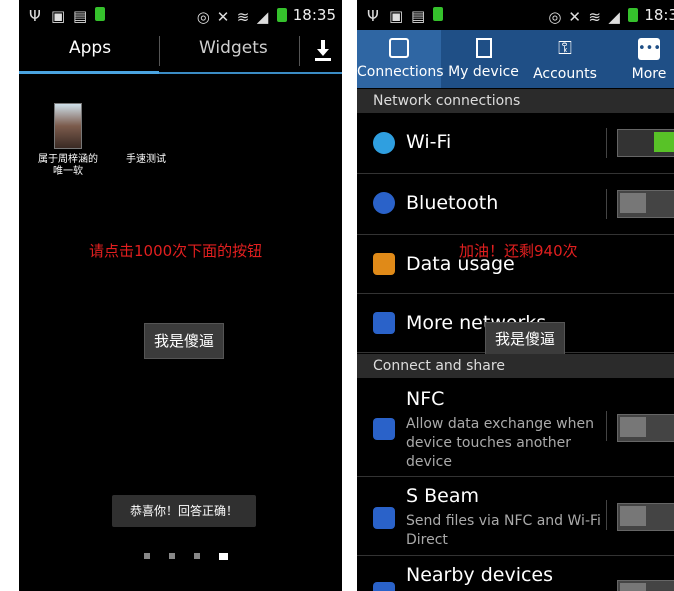 This screenshot has width=674, height=591. What do you see at coordinates (483, 48) in the screenshot?
I see `device-icon` at bounding box center [483, 48].